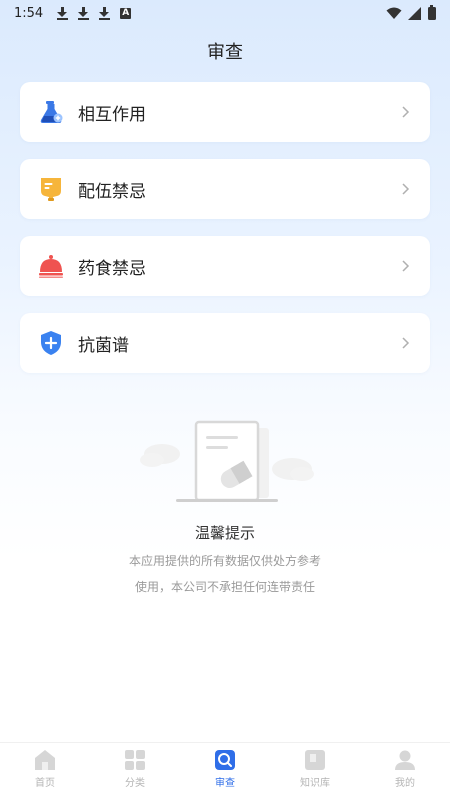  I want to click on tab-label: 分类, so click(135, 783).